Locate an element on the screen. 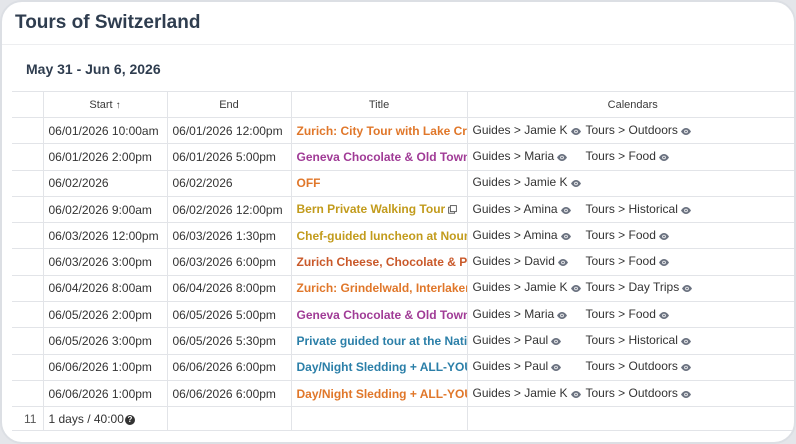  start-cell: 06/05/2026 2:00pm is located at coordinates (105, 315).